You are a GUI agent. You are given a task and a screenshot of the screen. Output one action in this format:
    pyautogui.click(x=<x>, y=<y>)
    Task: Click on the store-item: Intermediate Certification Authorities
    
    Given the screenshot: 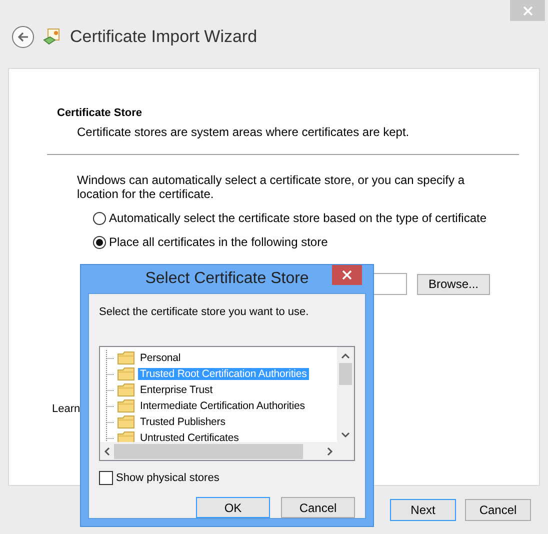 What is the action you would take?
    pyautogui.click(x=221, y=406)
    